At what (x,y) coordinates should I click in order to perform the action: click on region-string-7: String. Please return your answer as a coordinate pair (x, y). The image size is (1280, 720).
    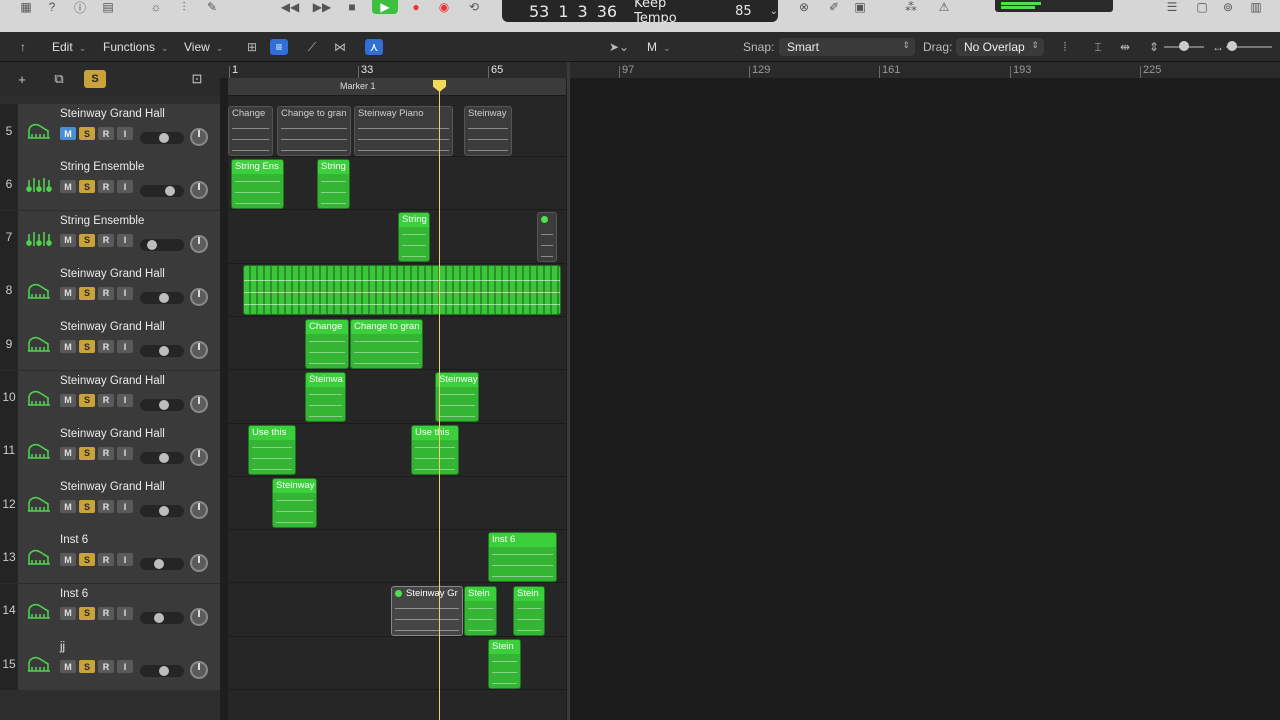
    Looking at the image, I should click on (414, 237).